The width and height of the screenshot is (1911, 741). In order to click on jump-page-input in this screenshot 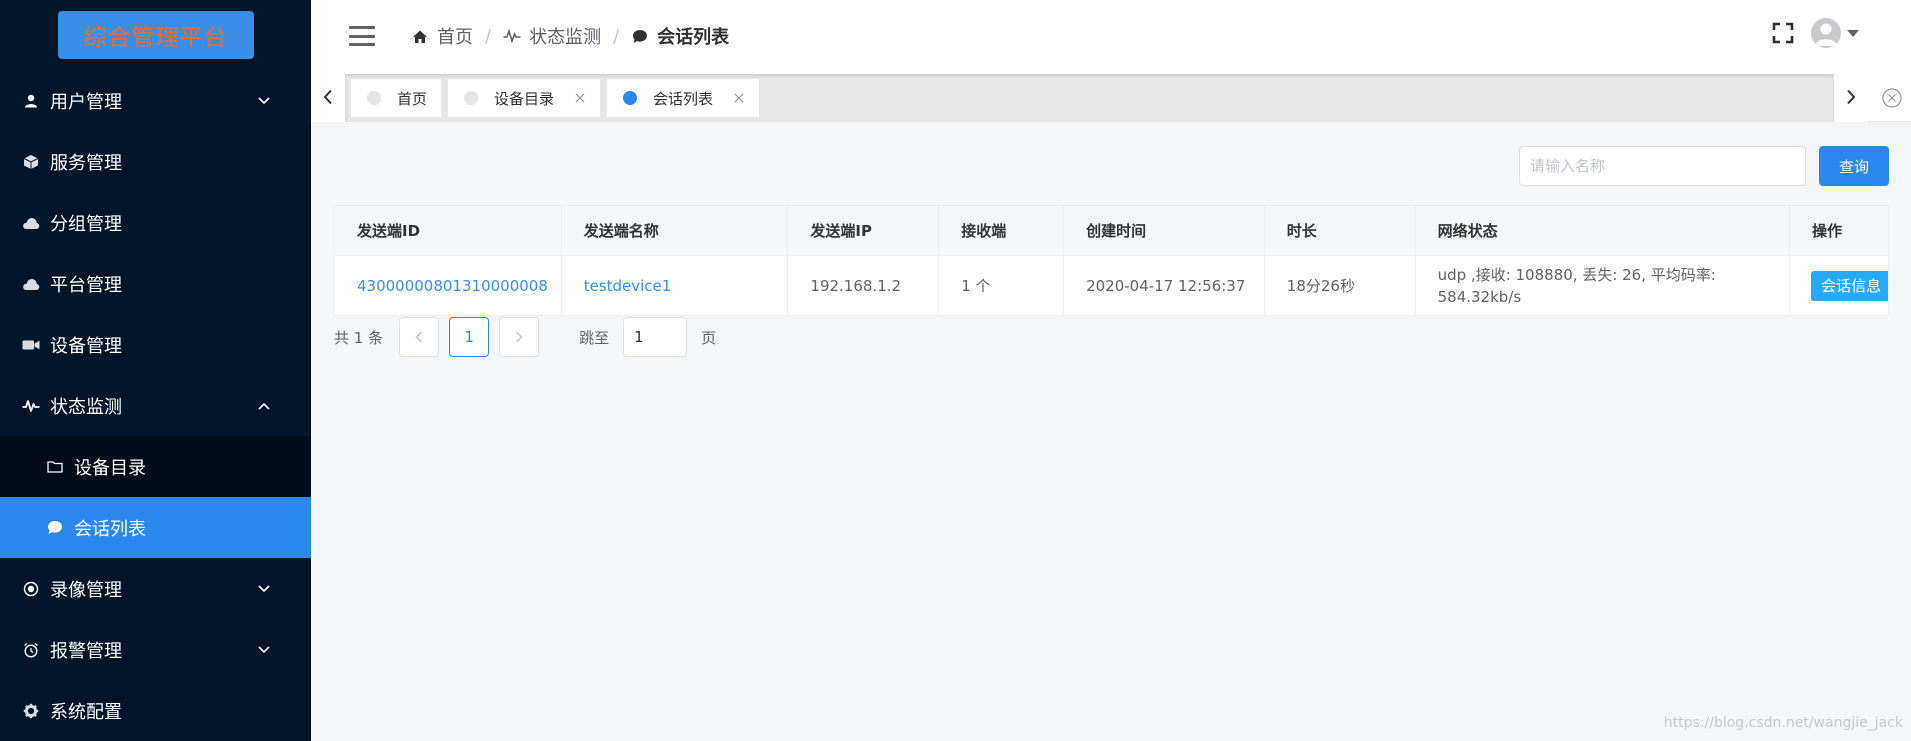, I will do `click(655, 337)`.